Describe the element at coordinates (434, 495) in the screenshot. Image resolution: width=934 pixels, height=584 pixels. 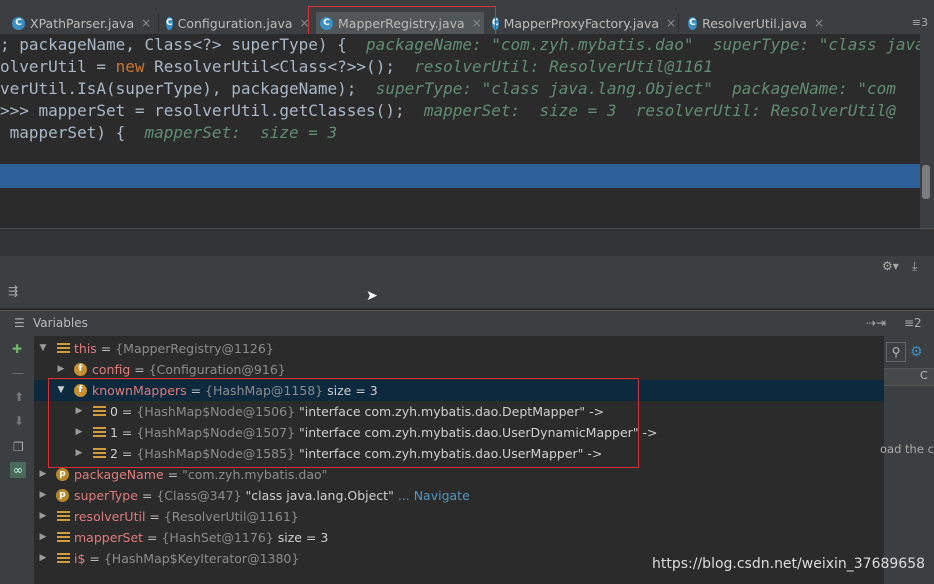
I see `navigate-link: ... Navigate` at that location.